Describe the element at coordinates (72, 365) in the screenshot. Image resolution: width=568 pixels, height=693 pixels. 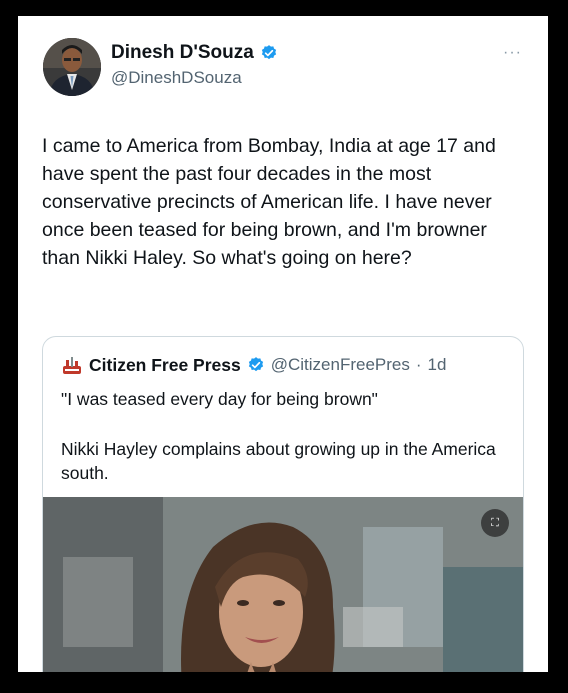
I see `citizen-free-press-logo-icon` at that location.